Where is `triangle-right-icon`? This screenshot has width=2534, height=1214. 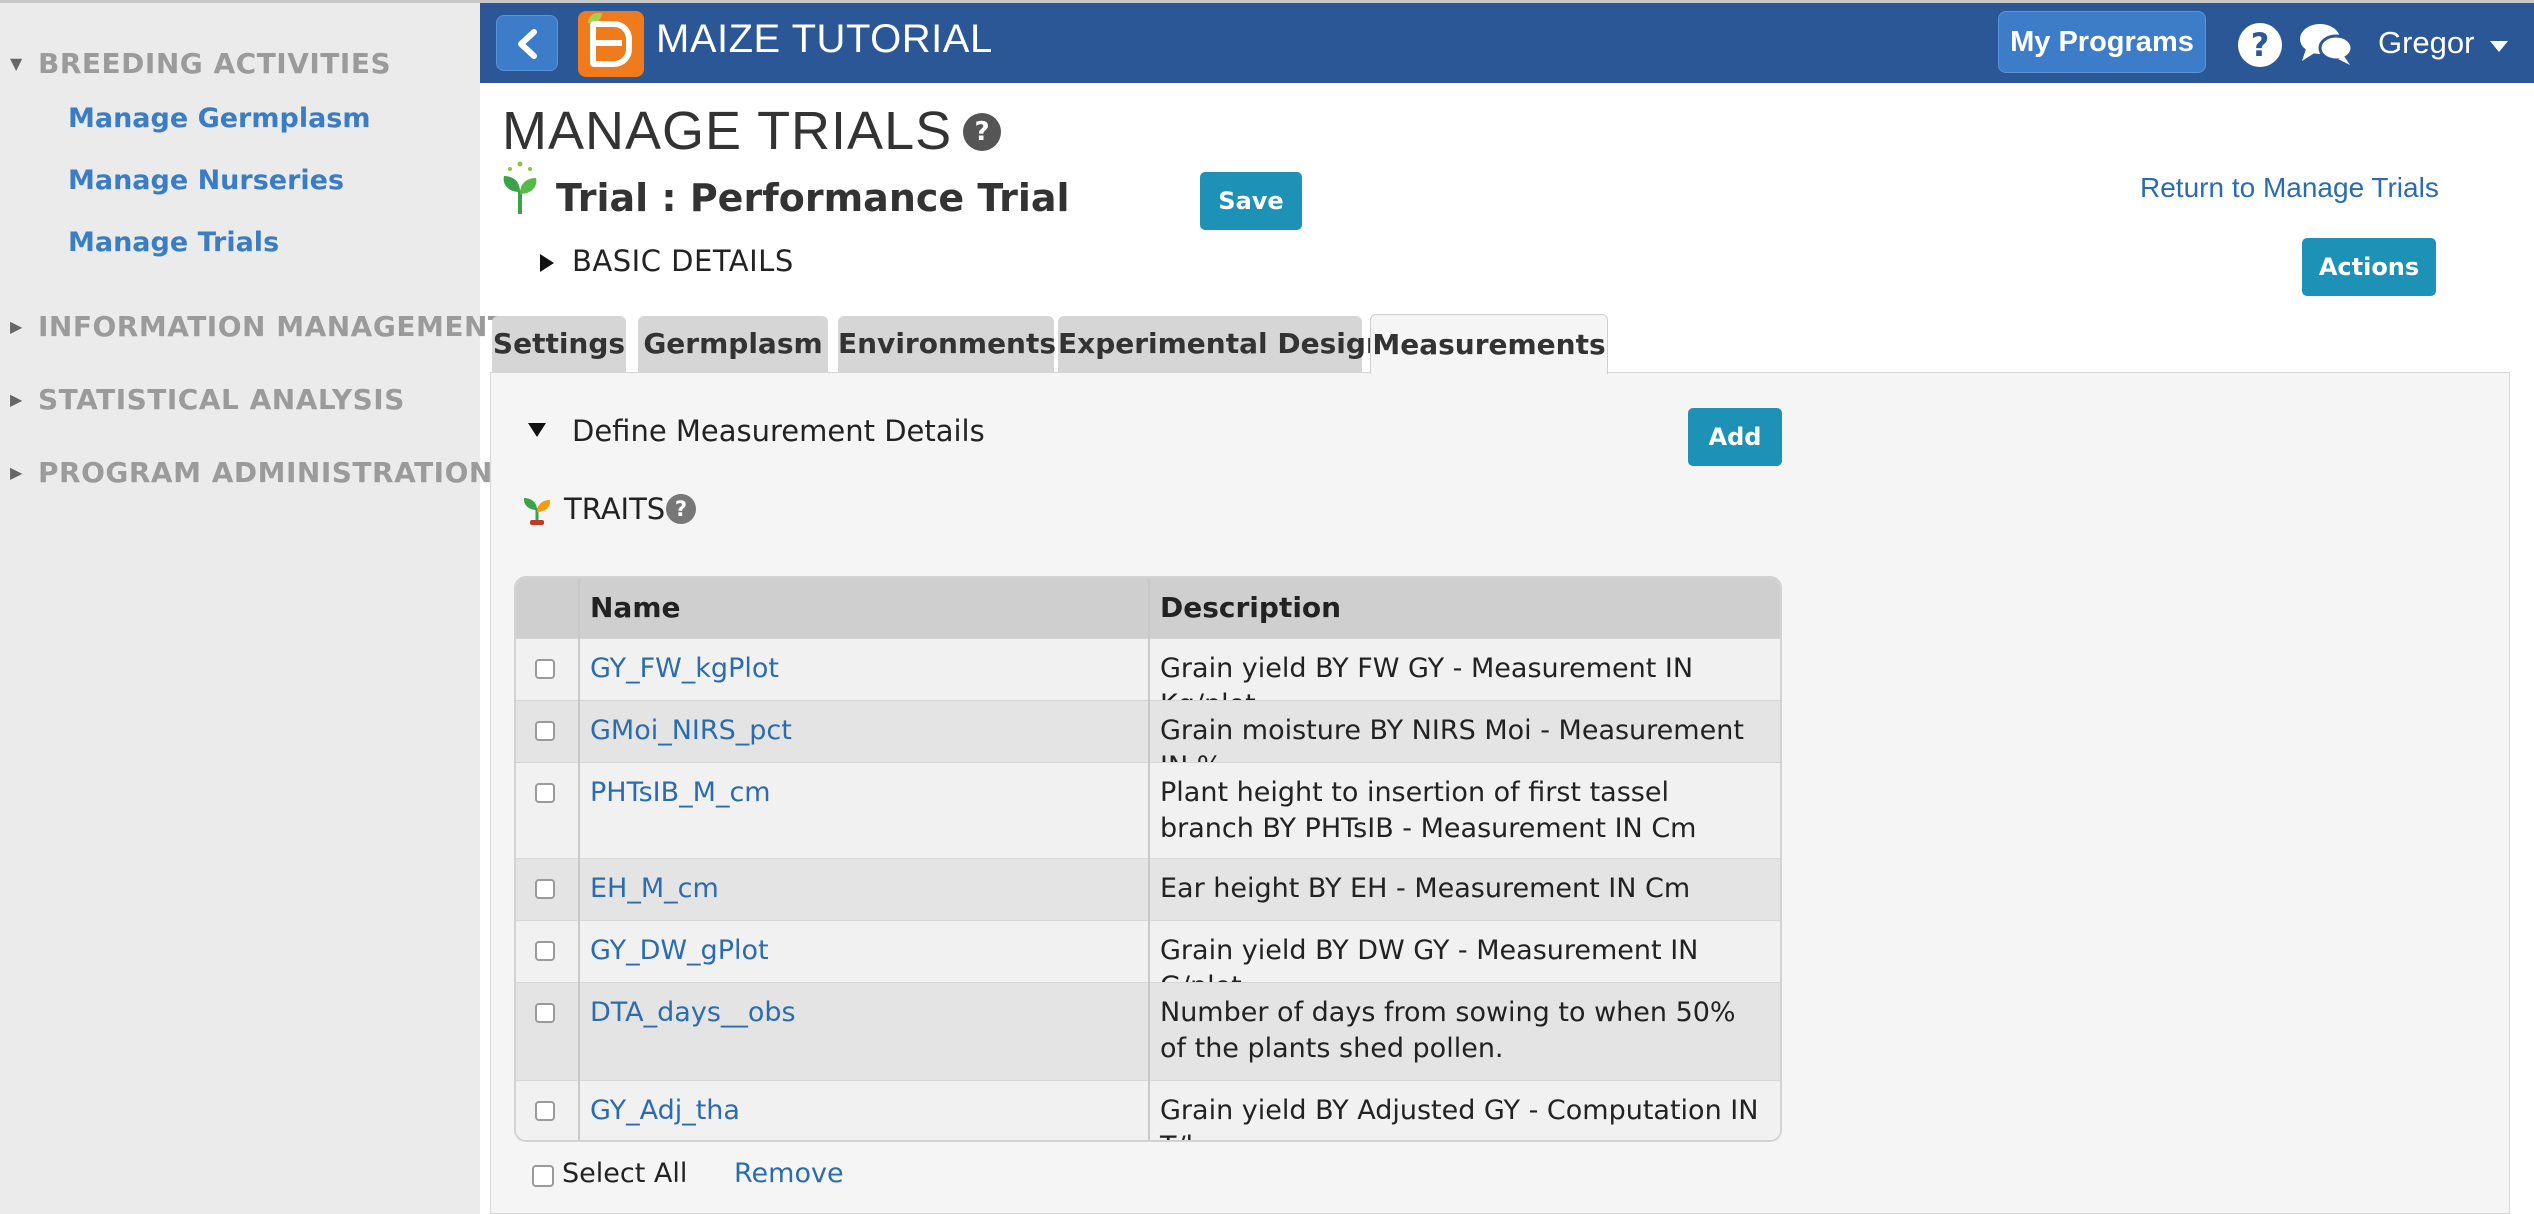 triangle-right-icon is located at coordinates (547, 263).